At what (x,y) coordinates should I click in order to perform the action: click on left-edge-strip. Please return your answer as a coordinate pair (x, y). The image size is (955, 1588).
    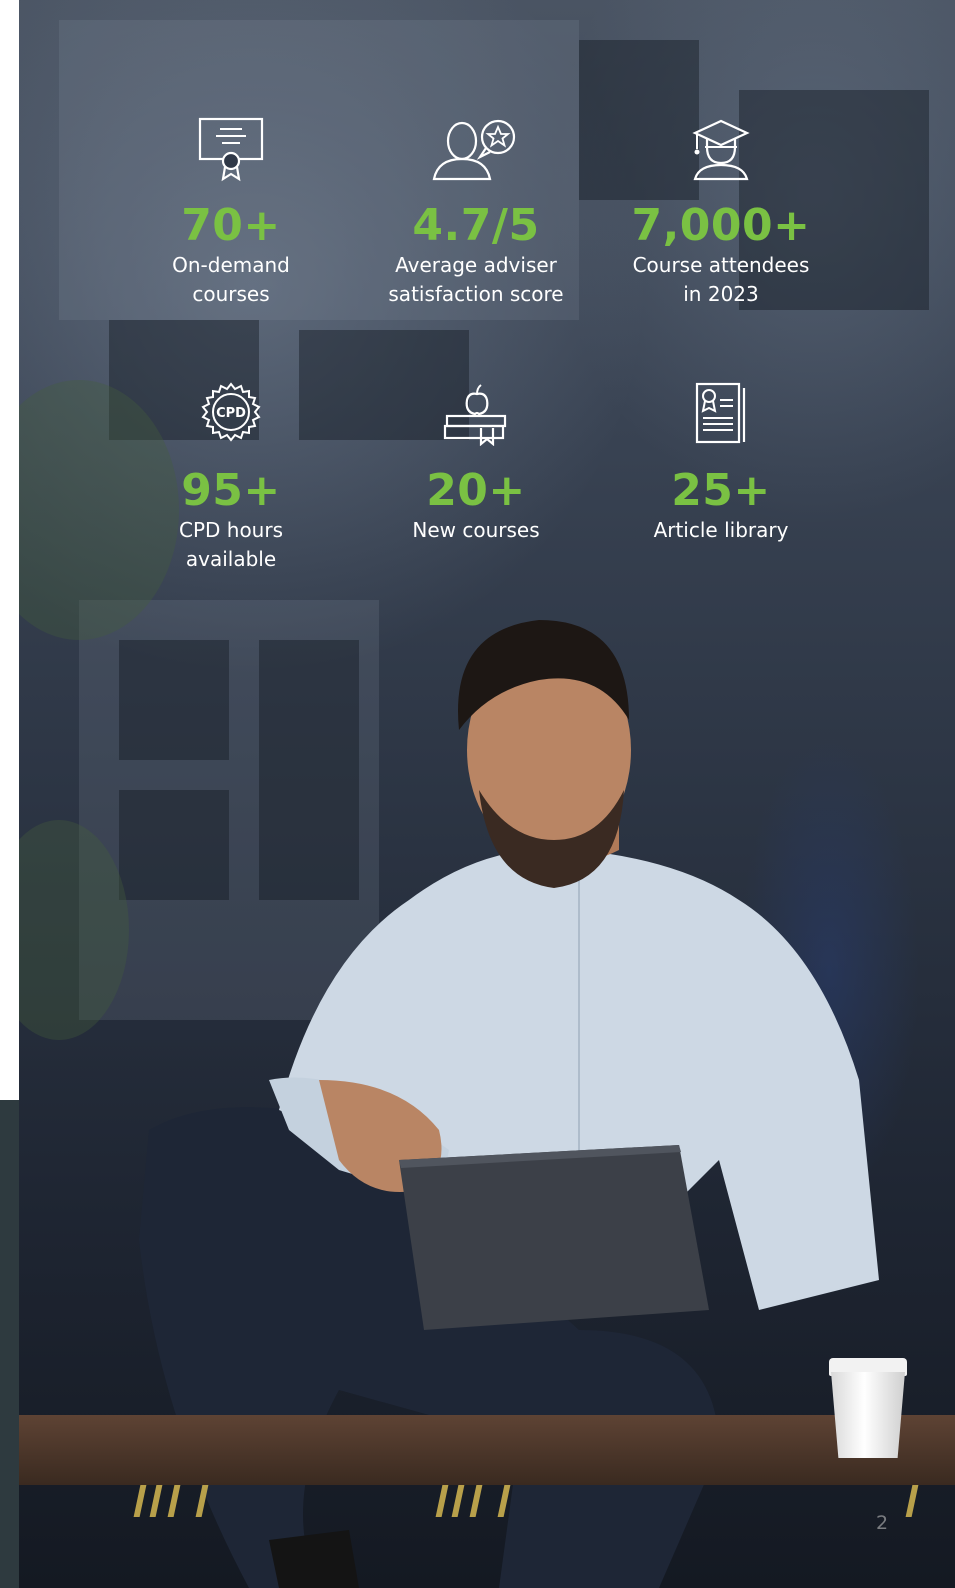
    Looking at the image, I should click on (9, 1344).